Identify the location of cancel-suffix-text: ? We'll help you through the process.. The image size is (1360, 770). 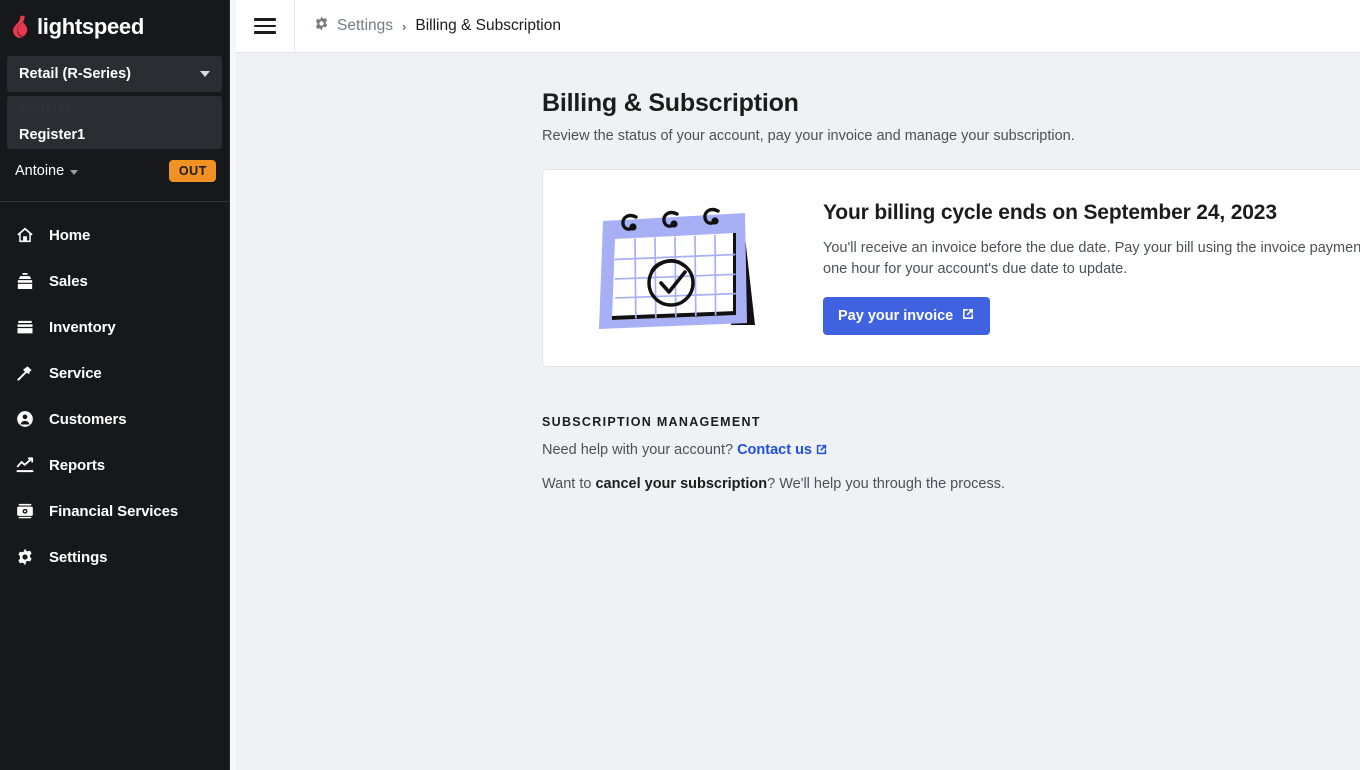
(886, 483).